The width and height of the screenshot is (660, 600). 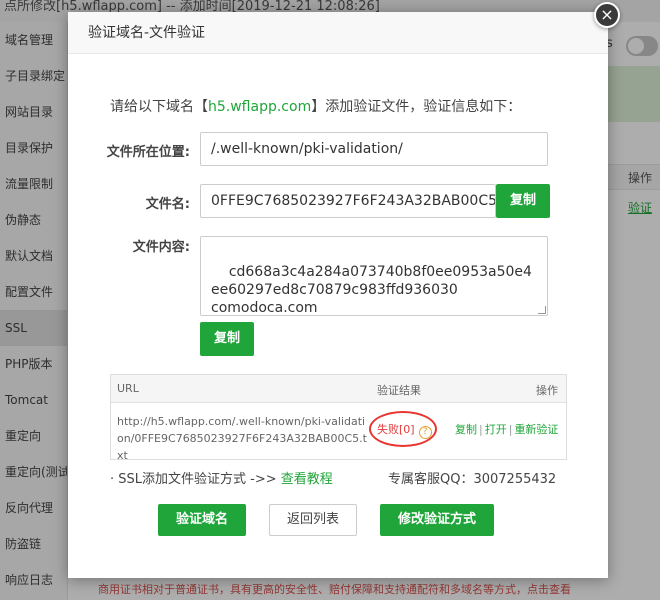 What do you see at coordinates (128, 388) in the screenshot?
I see `col-url: URL` at bounding box center [128, 388].